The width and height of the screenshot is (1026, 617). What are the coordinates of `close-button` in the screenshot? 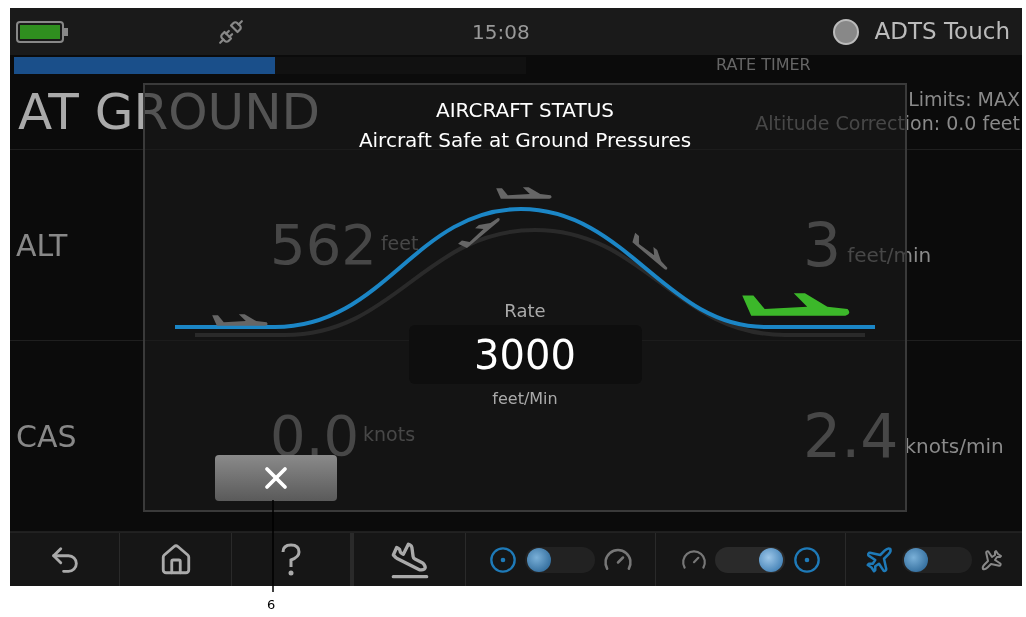 It's located at (276, 478).